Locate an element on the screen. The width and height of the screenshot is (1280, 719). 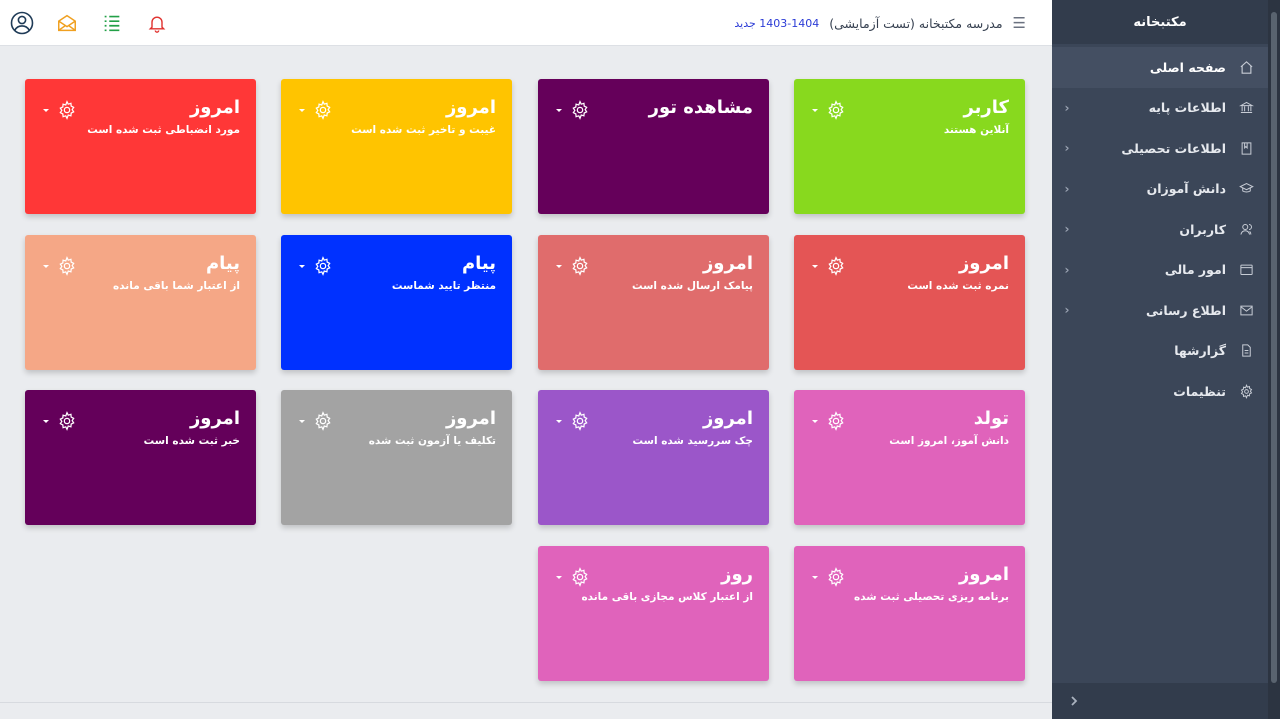
card-subtitle: تکلیف یا آزمون ثبت شده is located at coordinates (432, 441).